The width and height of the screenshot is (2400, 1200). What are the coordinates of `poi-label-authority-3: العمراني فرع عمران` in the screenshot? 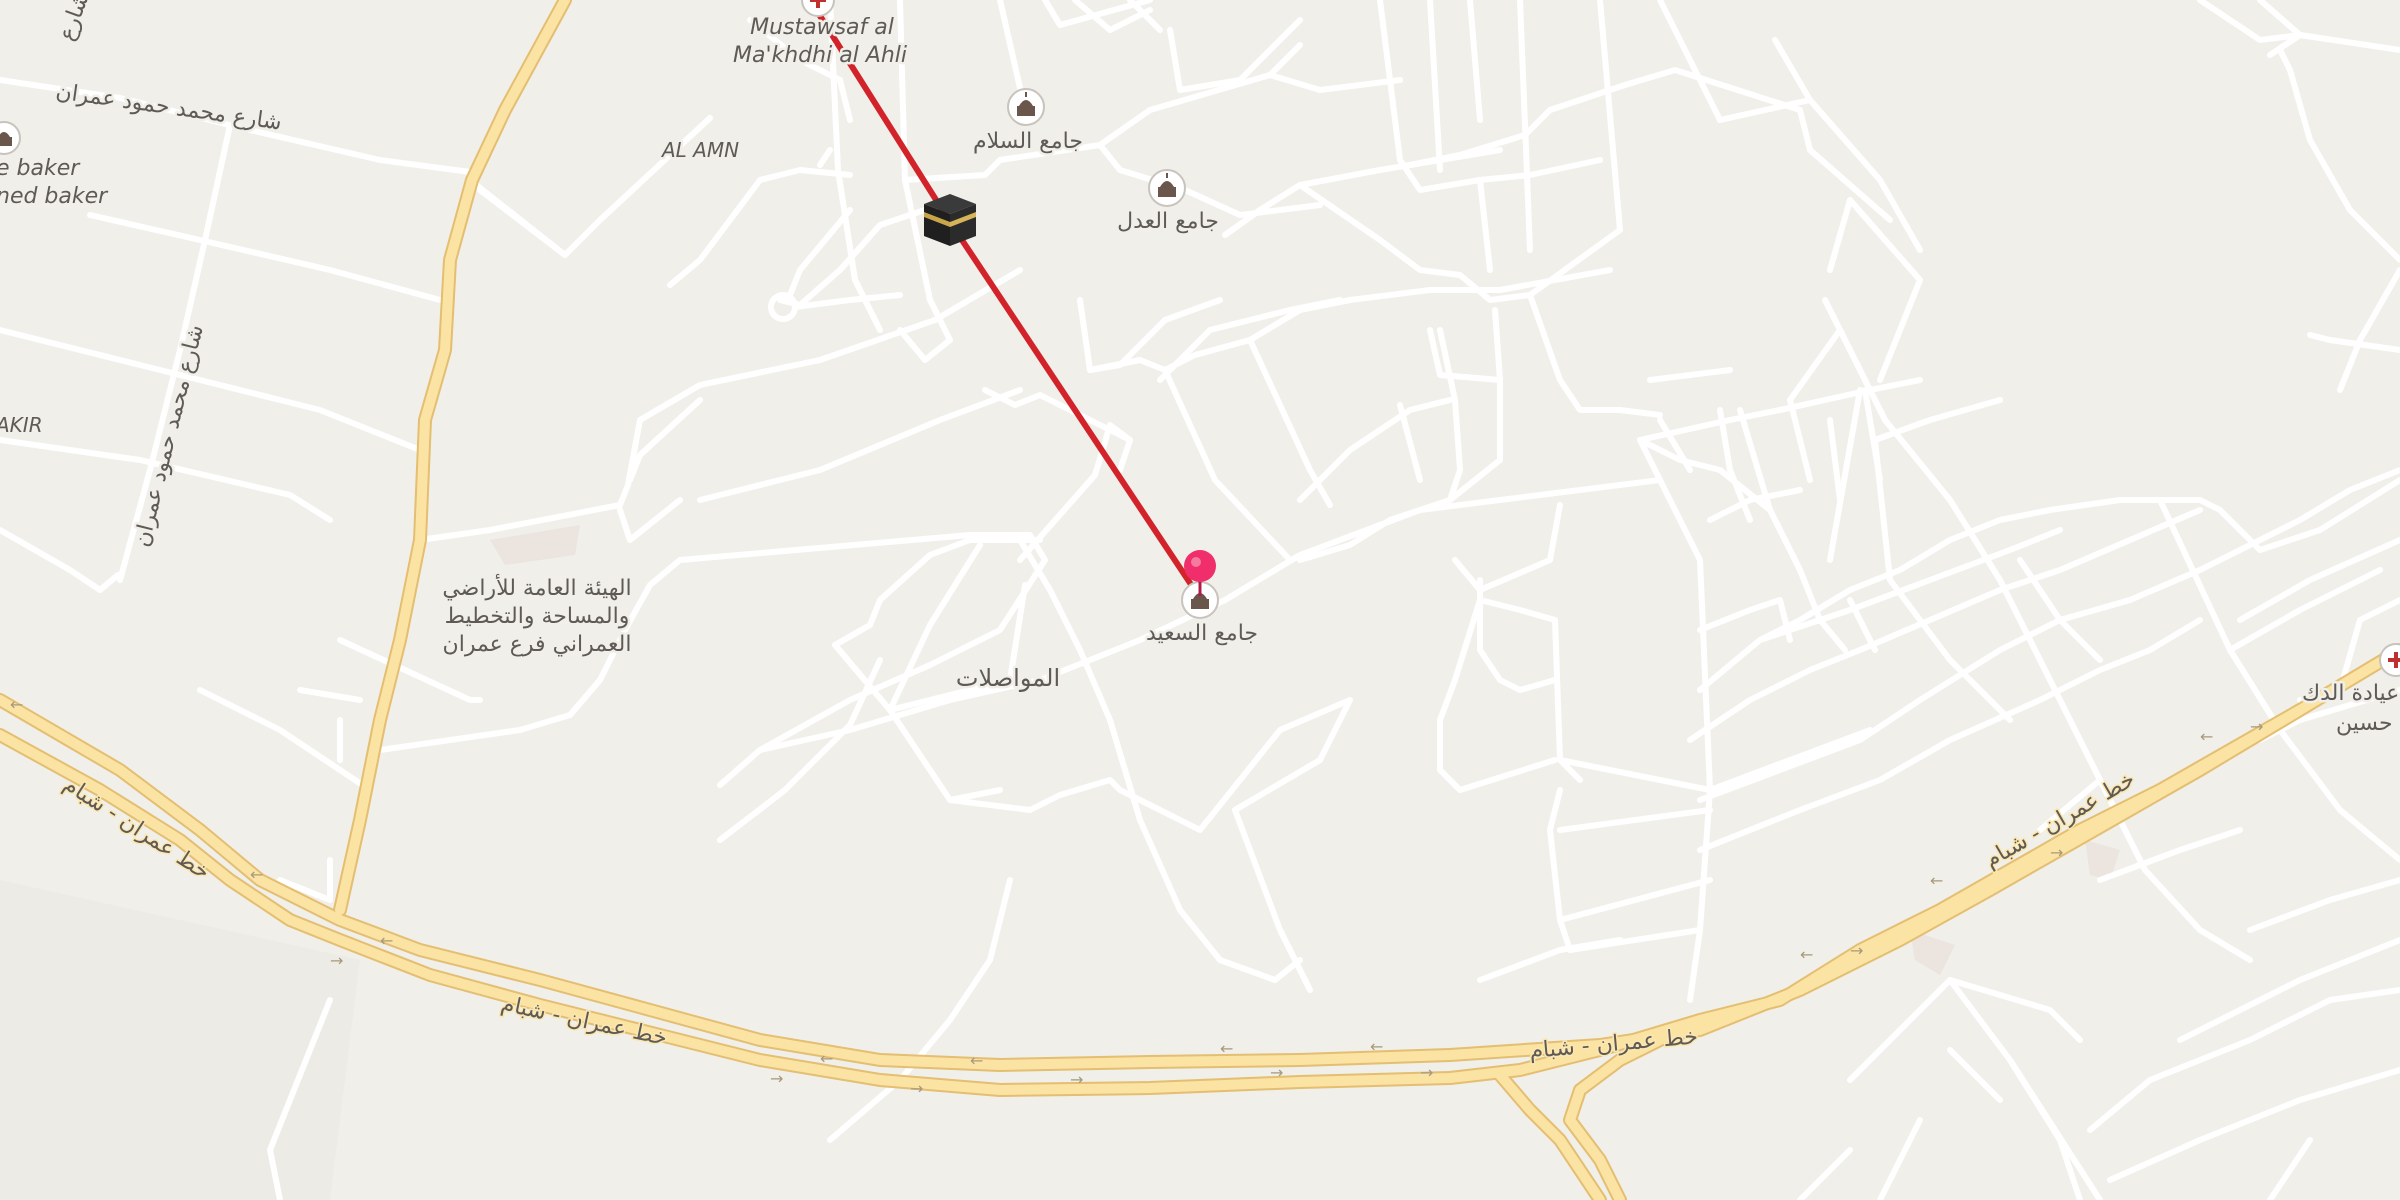 It's located at (537, 644).